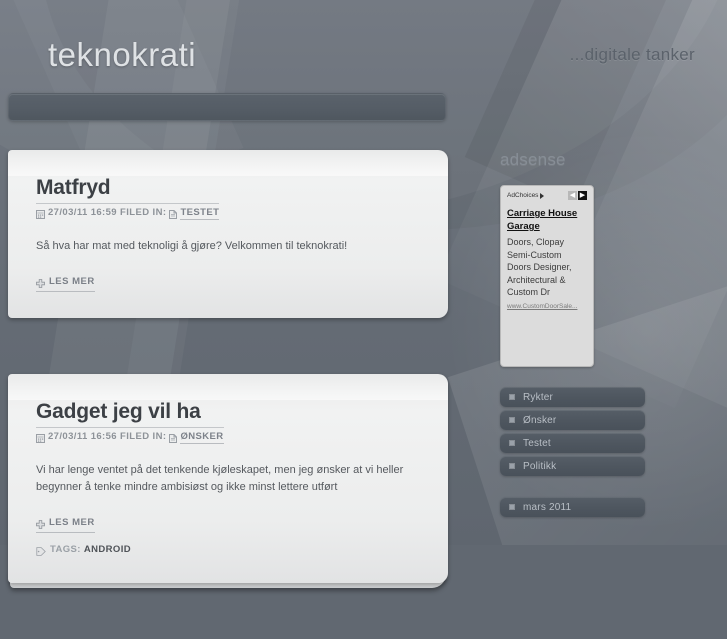  Describe the element at coordinates (523, 195) in the screenshot. I see `adchoices-label: AdChoices` at that location.